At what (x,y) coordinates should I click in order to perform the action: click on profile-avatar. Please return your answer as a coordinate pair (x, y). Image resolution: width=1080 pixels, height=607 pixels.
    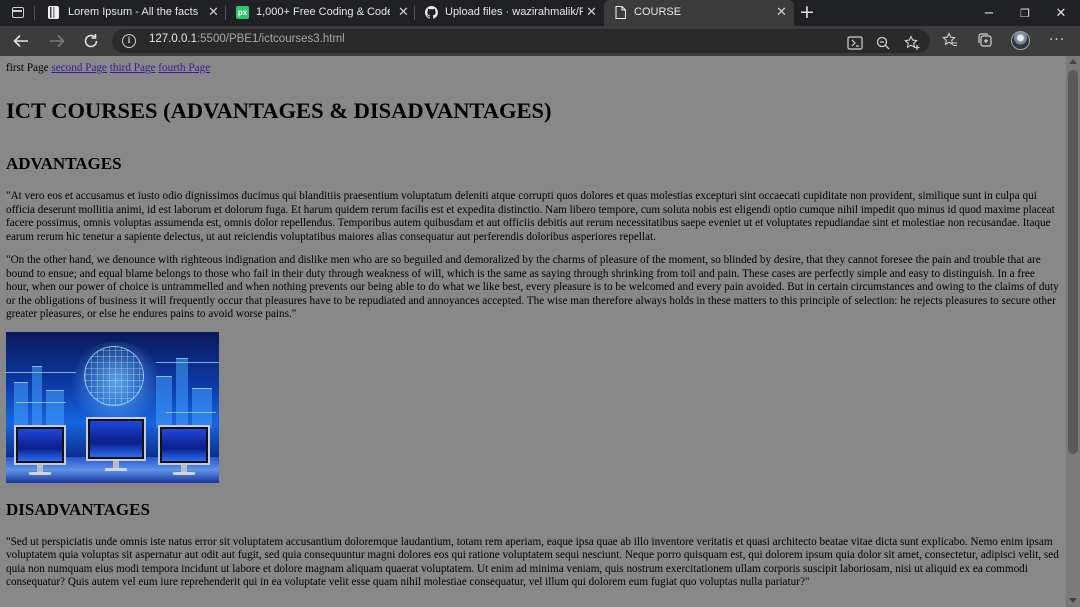
    Looking at the image, I should click on (1020, 40).